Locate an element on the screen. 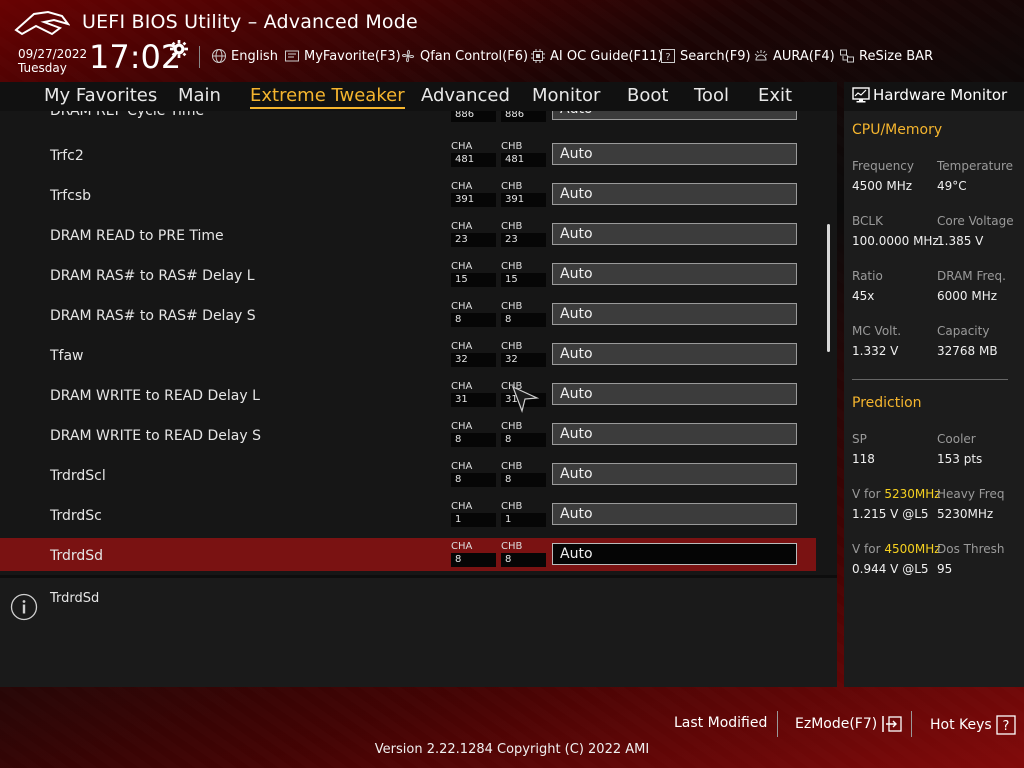 This screenshot has width=1024, height=768. help-panel: TrdrdSd is located at coordinates (418, 632).